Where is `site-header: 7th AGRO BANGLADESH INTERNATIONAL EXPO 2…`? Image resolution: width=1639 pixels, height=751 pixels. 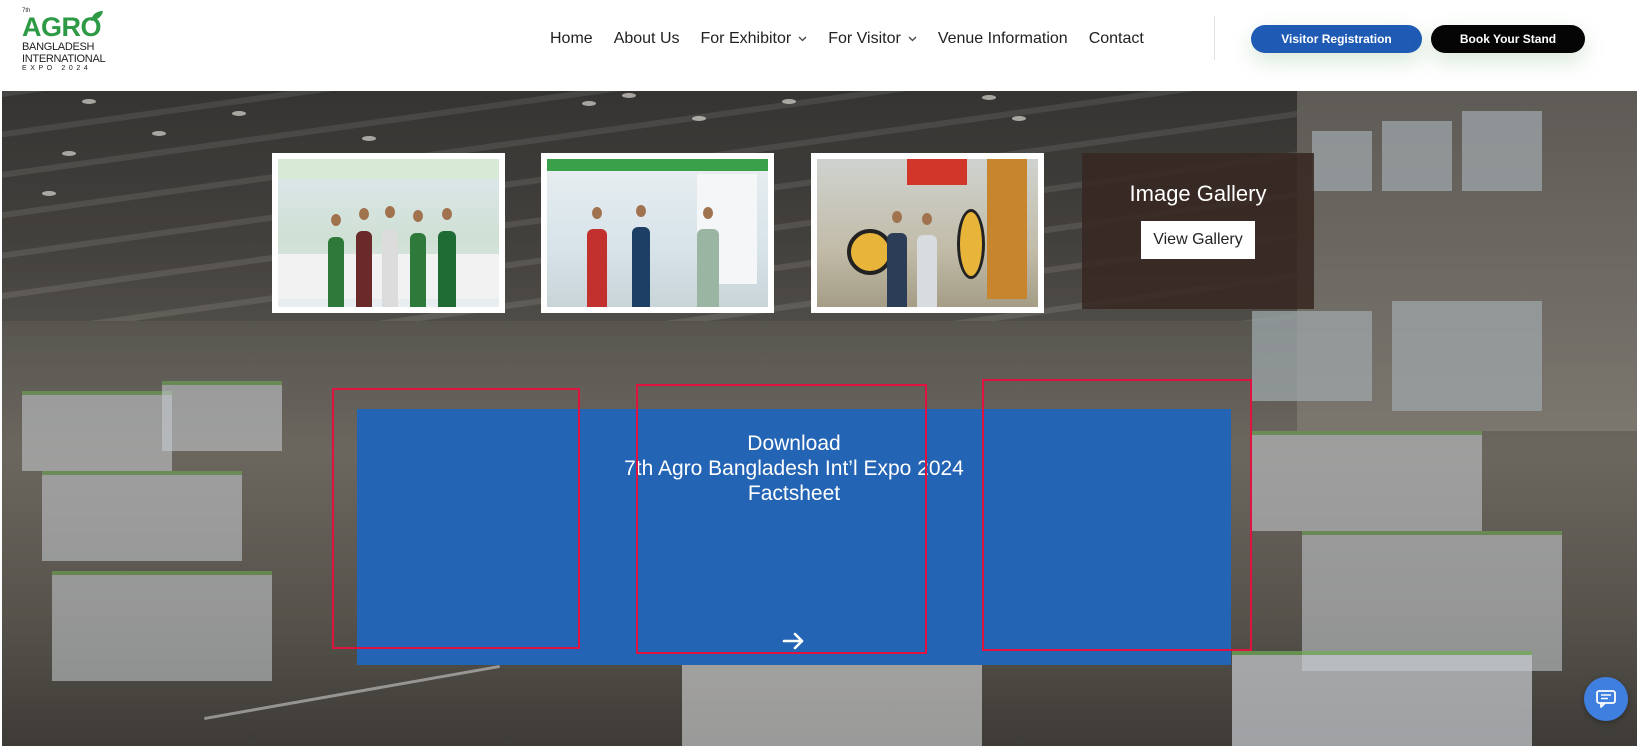
site-header: 7th AGRO BANGLADESH INTERNATIONAL EXPO 2… is located at coordinates (819, 45).